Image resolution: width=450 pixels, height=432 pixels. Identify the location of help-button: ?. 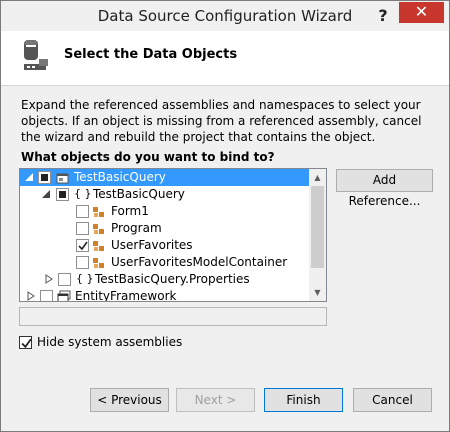
(383, 16).